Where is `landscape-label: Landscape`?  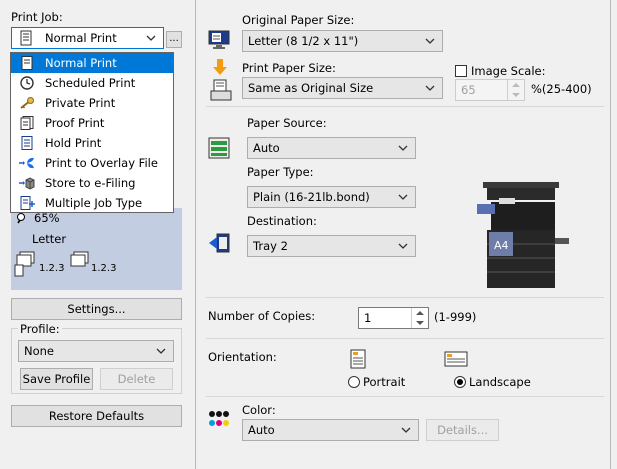
landscape-label: Landscape is located at coordinates (500, 382).